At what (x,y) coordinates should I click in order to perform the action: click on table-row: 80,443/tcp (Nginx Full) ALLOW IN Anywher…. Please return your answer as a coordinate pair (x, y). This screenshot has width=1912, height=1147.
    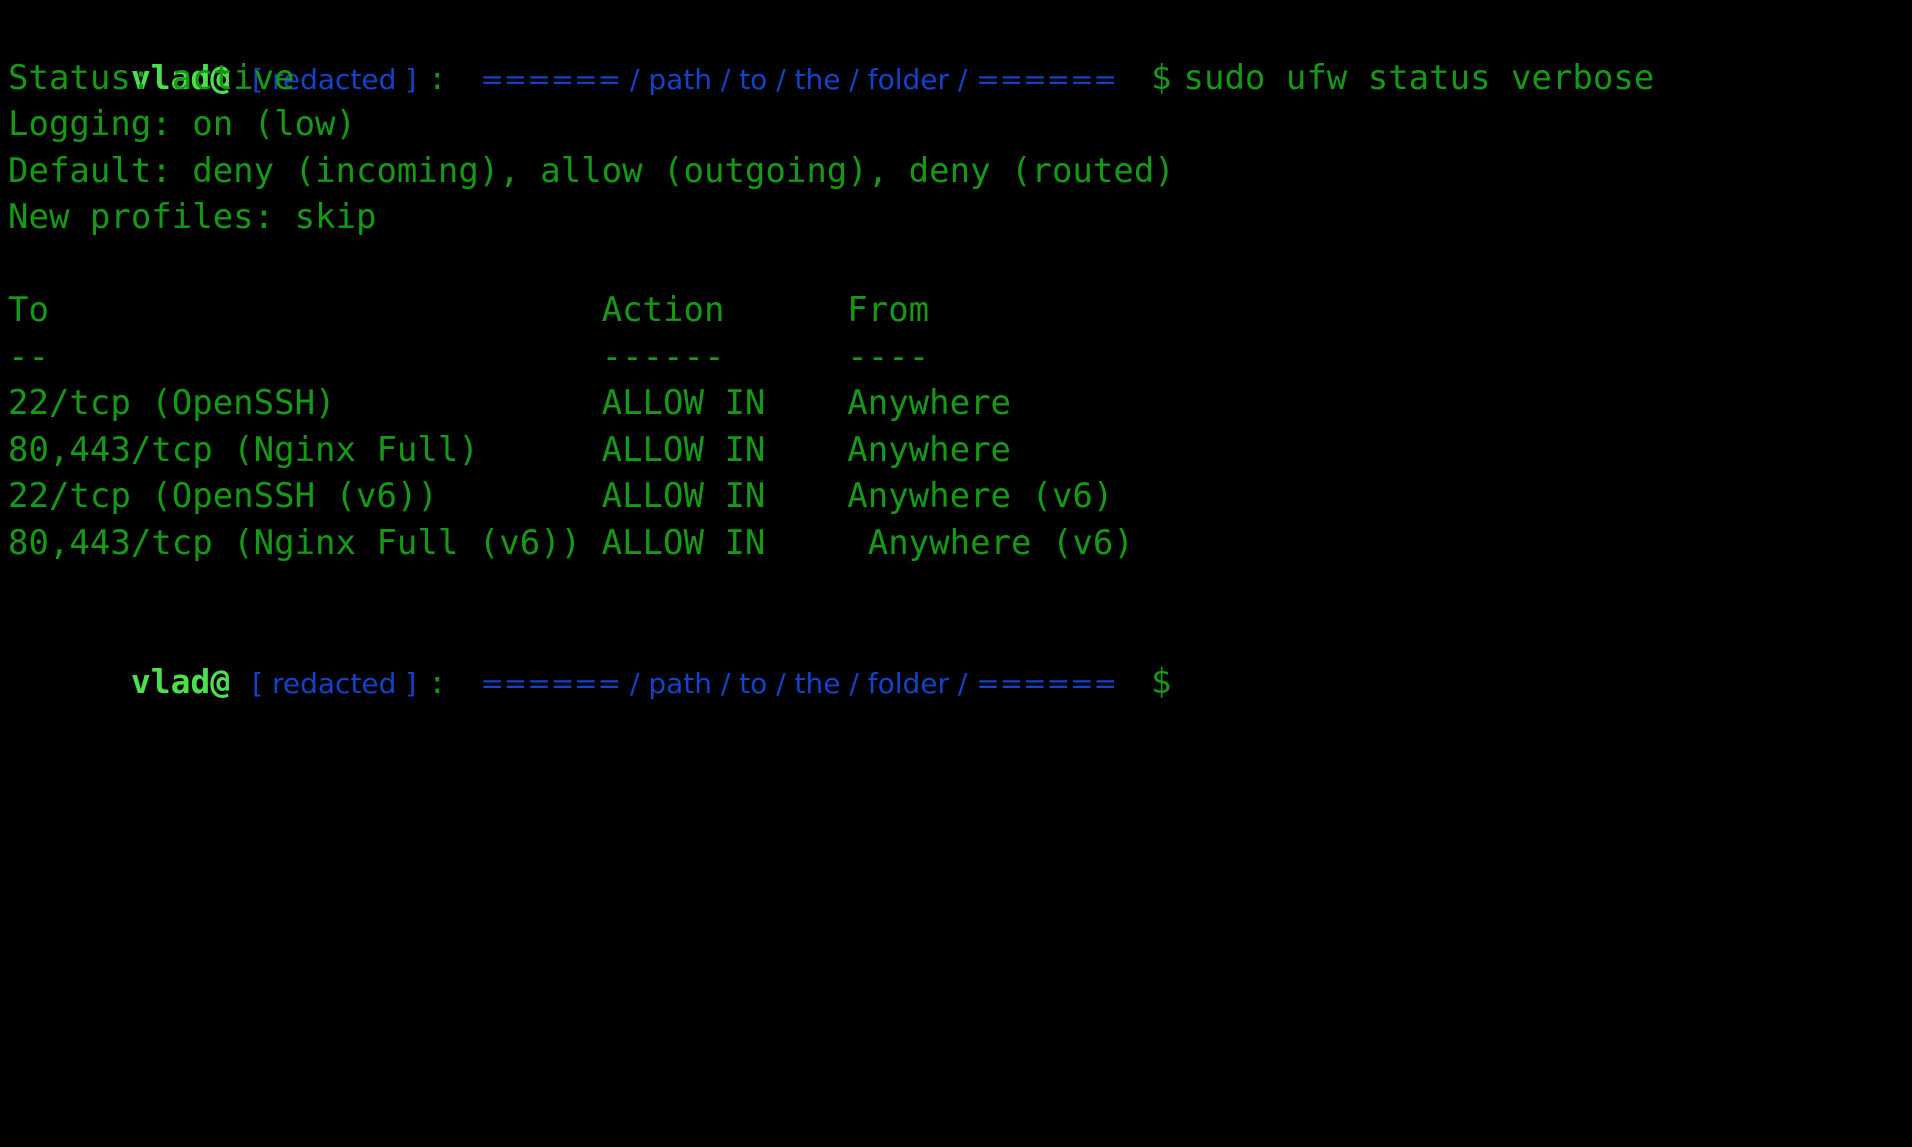
    Looking at the image, I should click on (510, 449).